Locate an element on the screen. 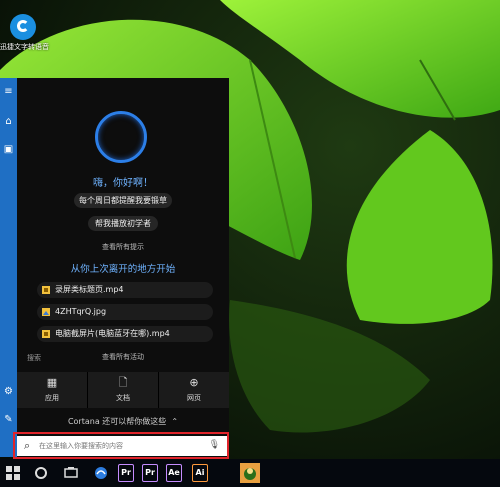 The image size is (500, 487). app-label: Ai is located at coordinates (200, 472).